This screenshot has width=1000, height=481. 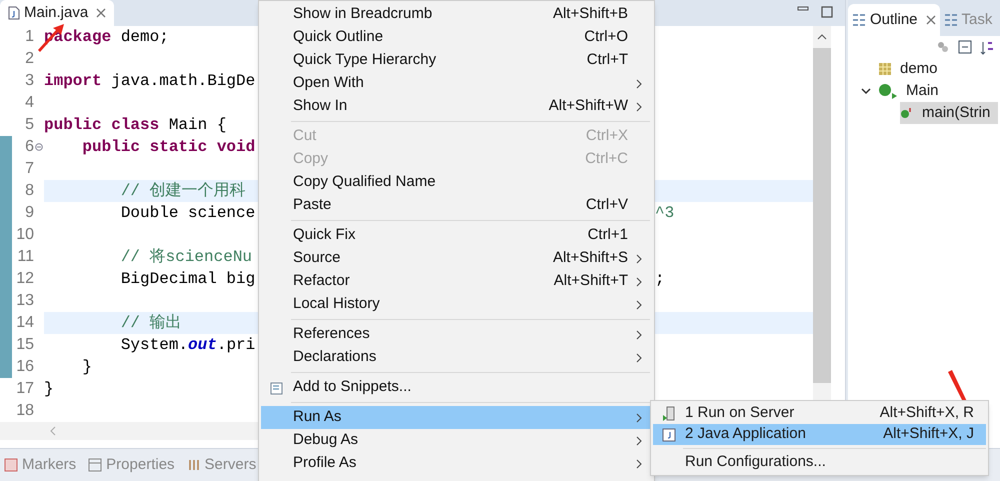 I want to click on line-number: 16, so click(x=24, y=367).